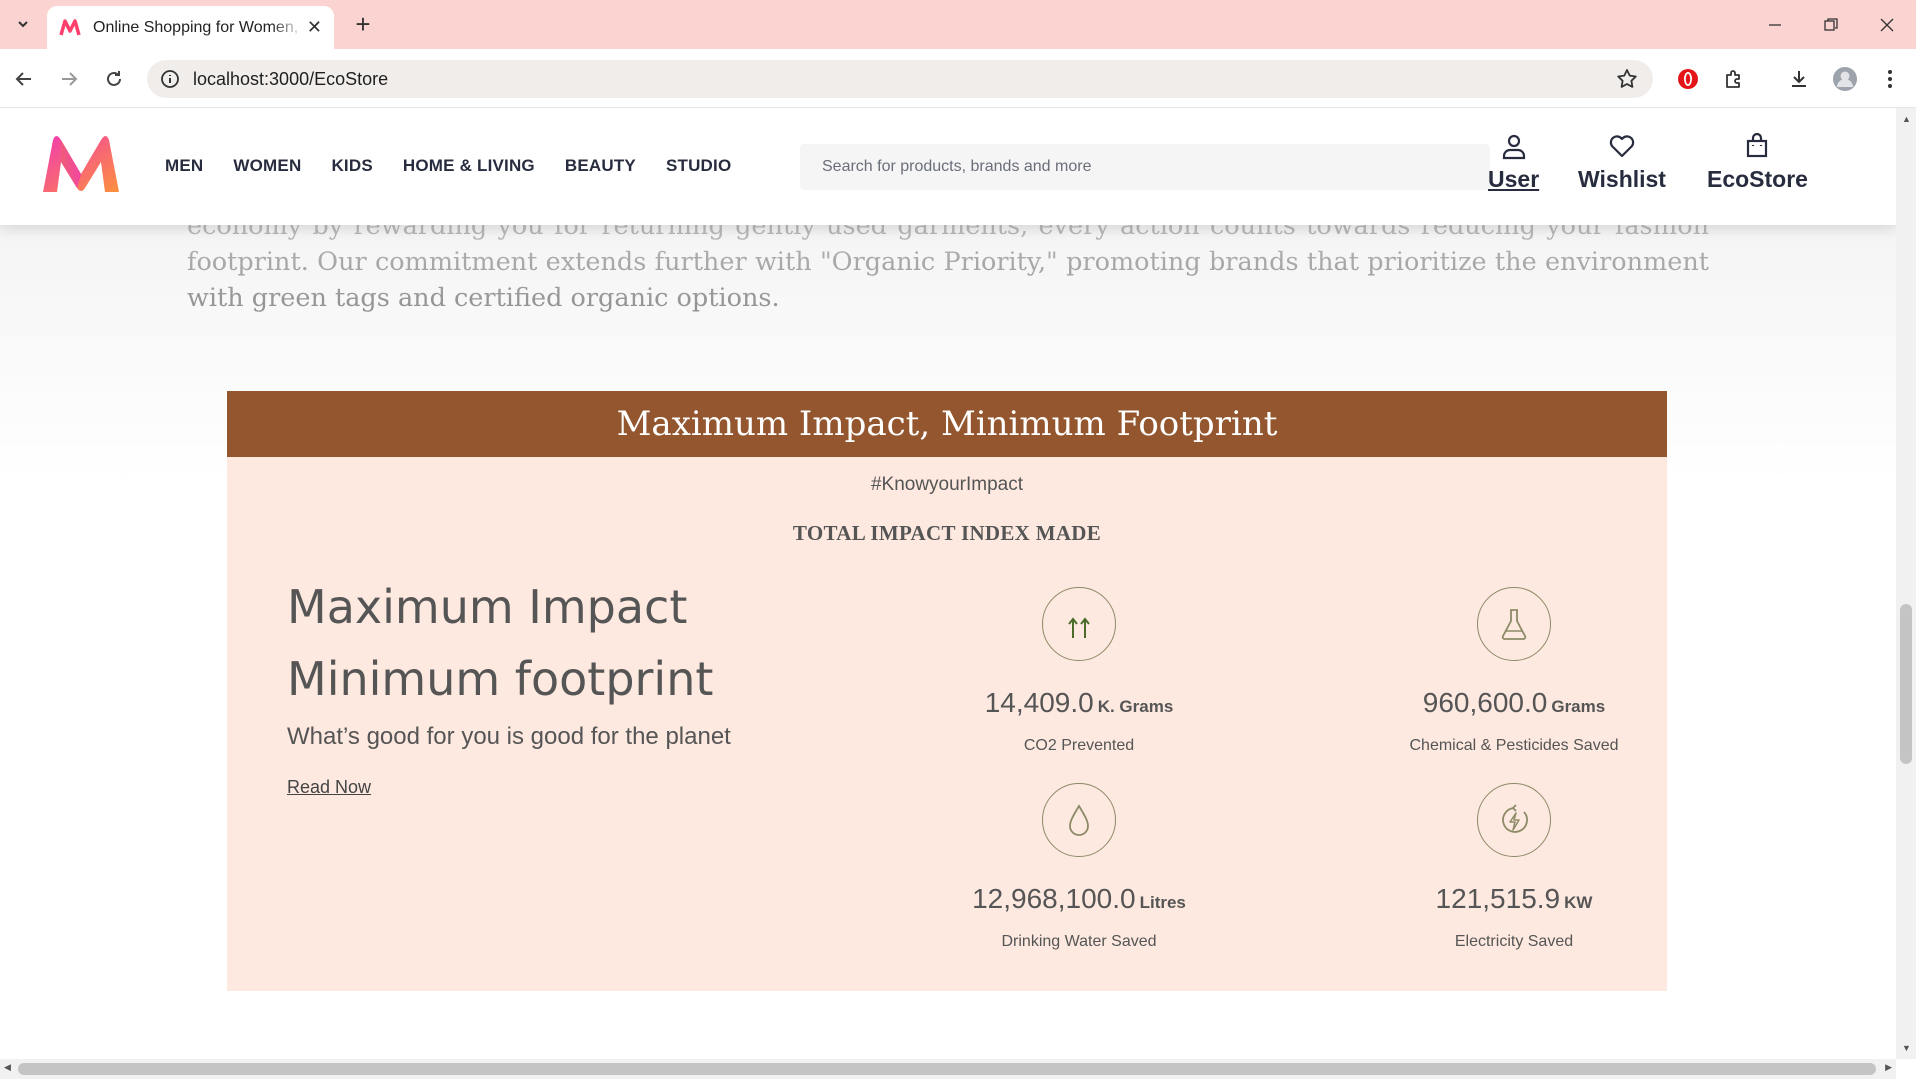 This screenshot has height=1079, width=1916. What do you see at coordinates (1079, 941) in the screenshot?
I see `stat-label: Drinking Water Saved` at bounding box center [1079, 941].